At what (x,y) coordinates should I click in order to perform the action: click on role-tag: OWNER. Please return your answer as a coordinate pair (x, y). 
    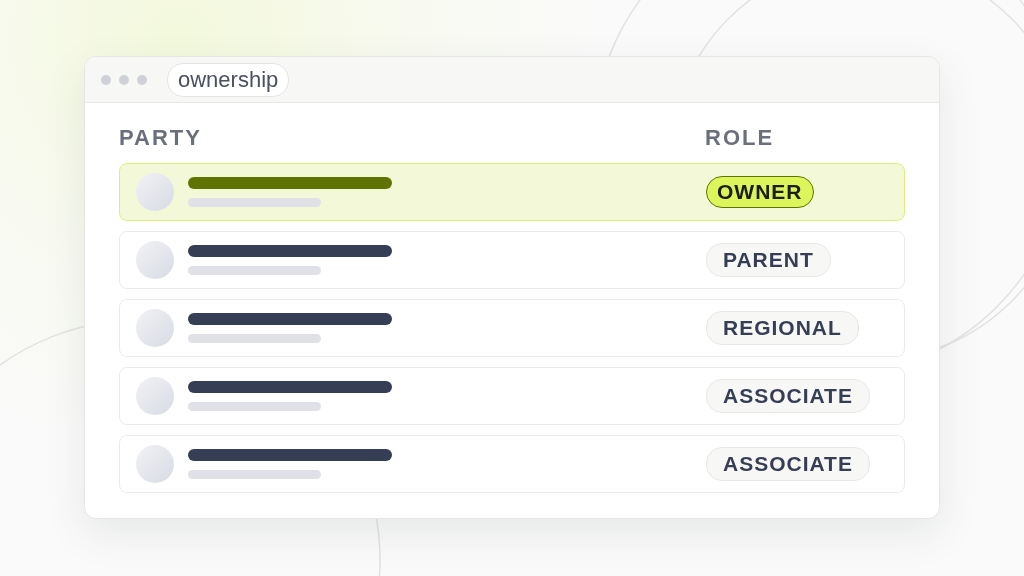
    Looking at the image, I should click on (760, 192).